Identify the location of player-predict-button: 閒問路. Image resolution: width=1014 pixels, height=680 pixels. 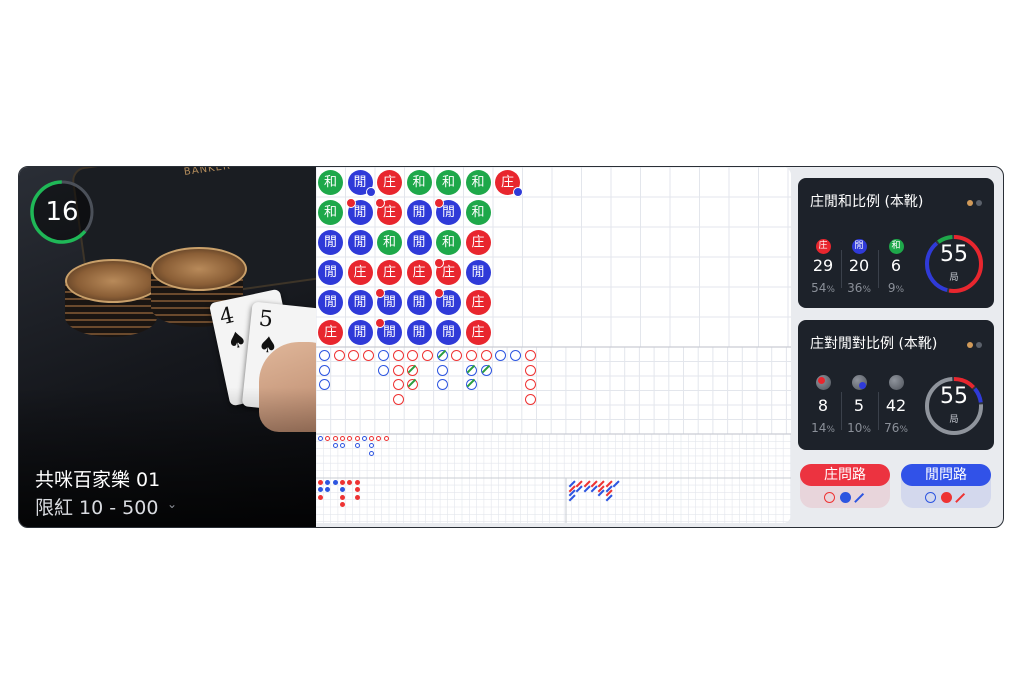
(946, 486).